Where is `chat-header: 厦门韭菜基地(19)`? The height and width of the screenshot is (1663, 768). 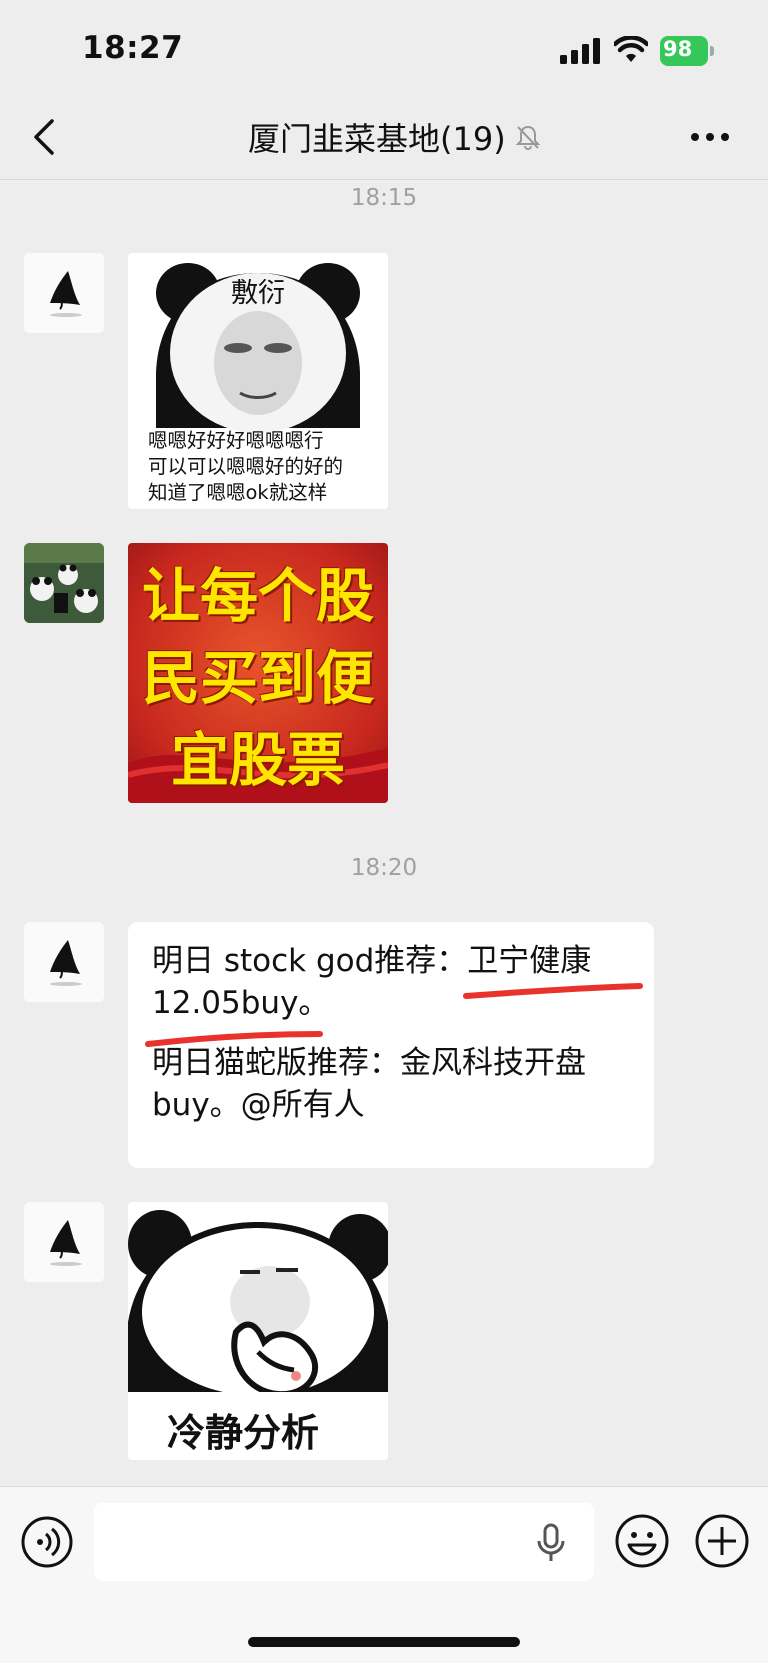 chat-header: 厦门韭菜基地(19) is located at coordinates (384, 137).